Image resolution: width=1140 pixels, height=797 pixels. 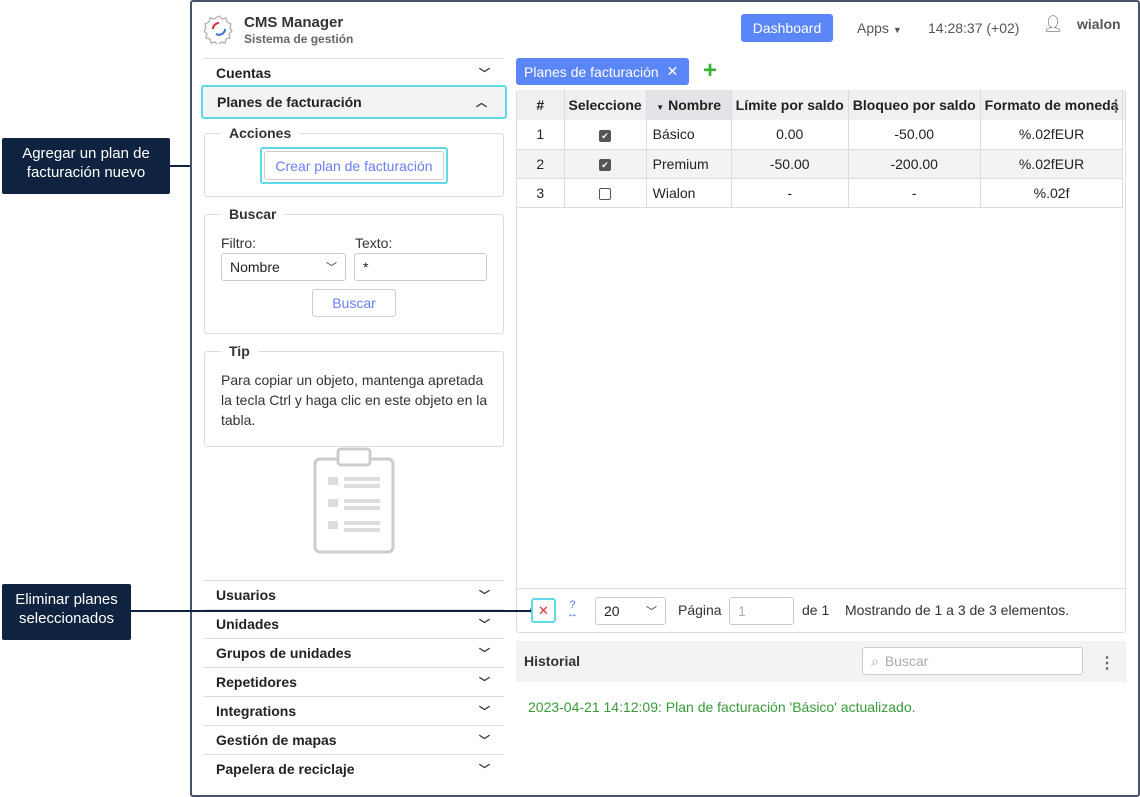 What do you see at coordinates (673, 71) in the screenshot?
I see `close-icon: ✕` at bounding box center [673, 71].